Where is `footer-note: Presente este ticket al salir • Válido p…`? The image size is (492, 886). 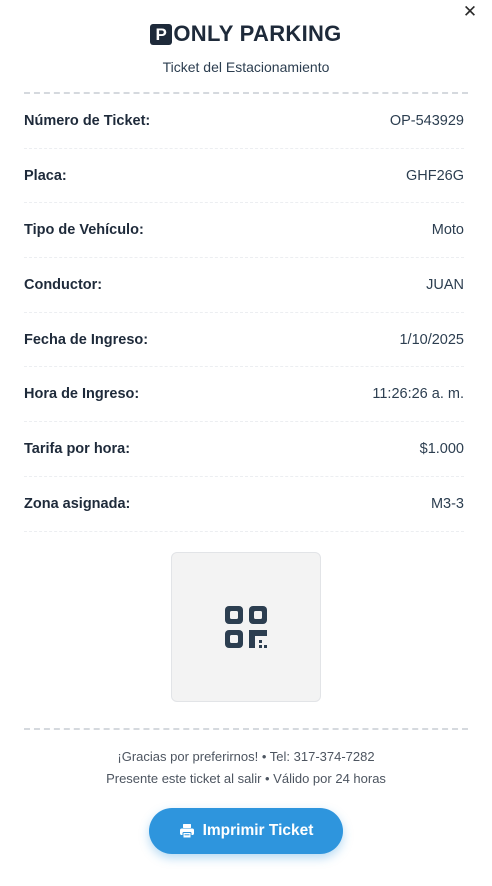
footer-note: Presente este ticket al salir • Válido p… is located at coordinates (246, 778).